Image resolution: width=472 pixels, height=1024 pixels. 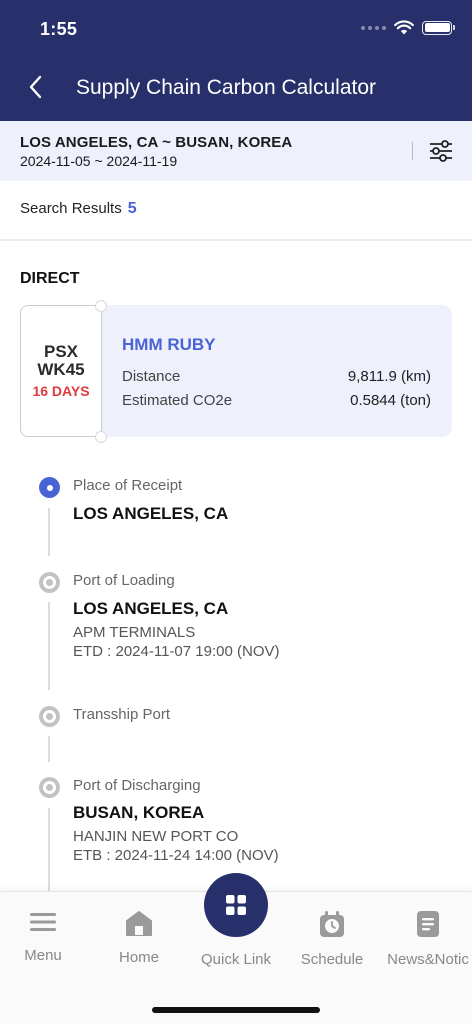 I want to click on schedule-icon, so click(x=332, y=924).